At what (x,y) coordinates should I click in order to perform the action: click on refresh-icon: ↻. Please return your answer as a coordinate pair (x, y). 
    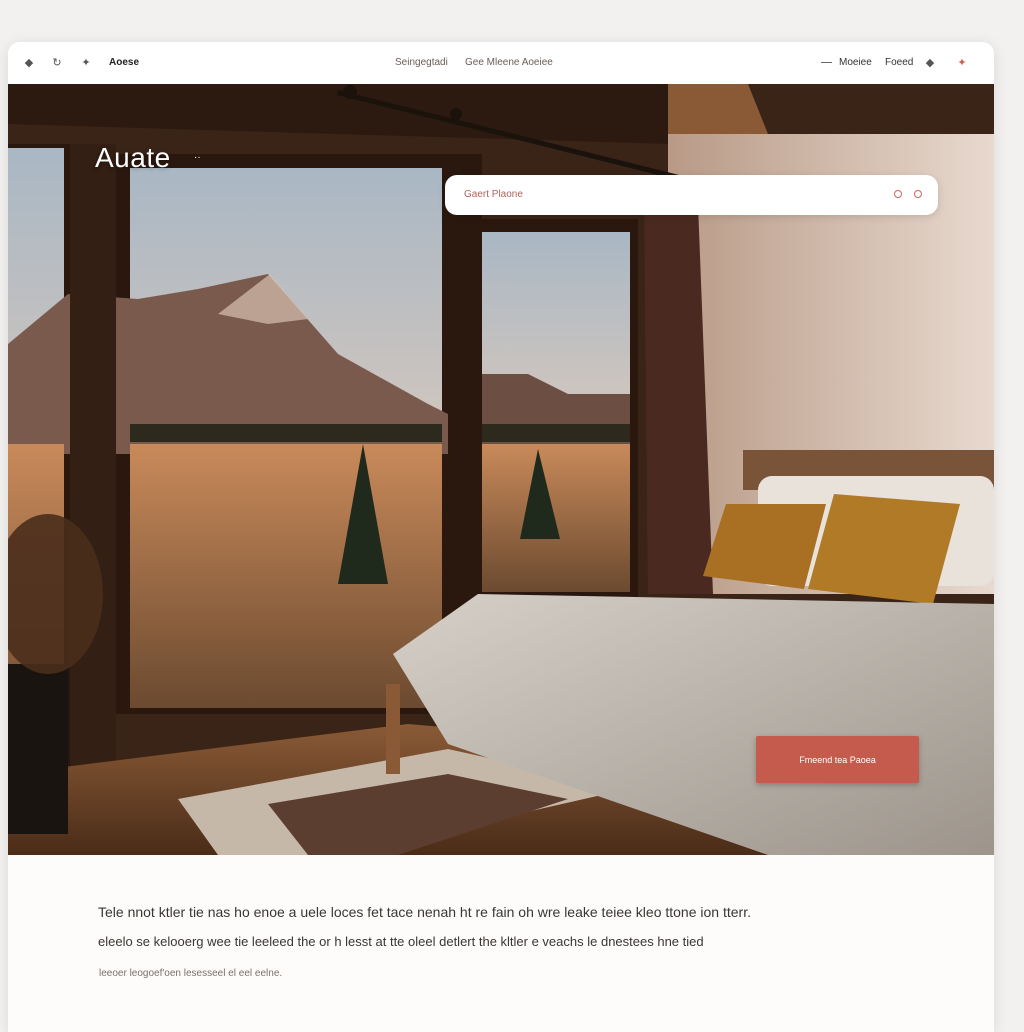
    Looking at the image, I should click on (57, 62).